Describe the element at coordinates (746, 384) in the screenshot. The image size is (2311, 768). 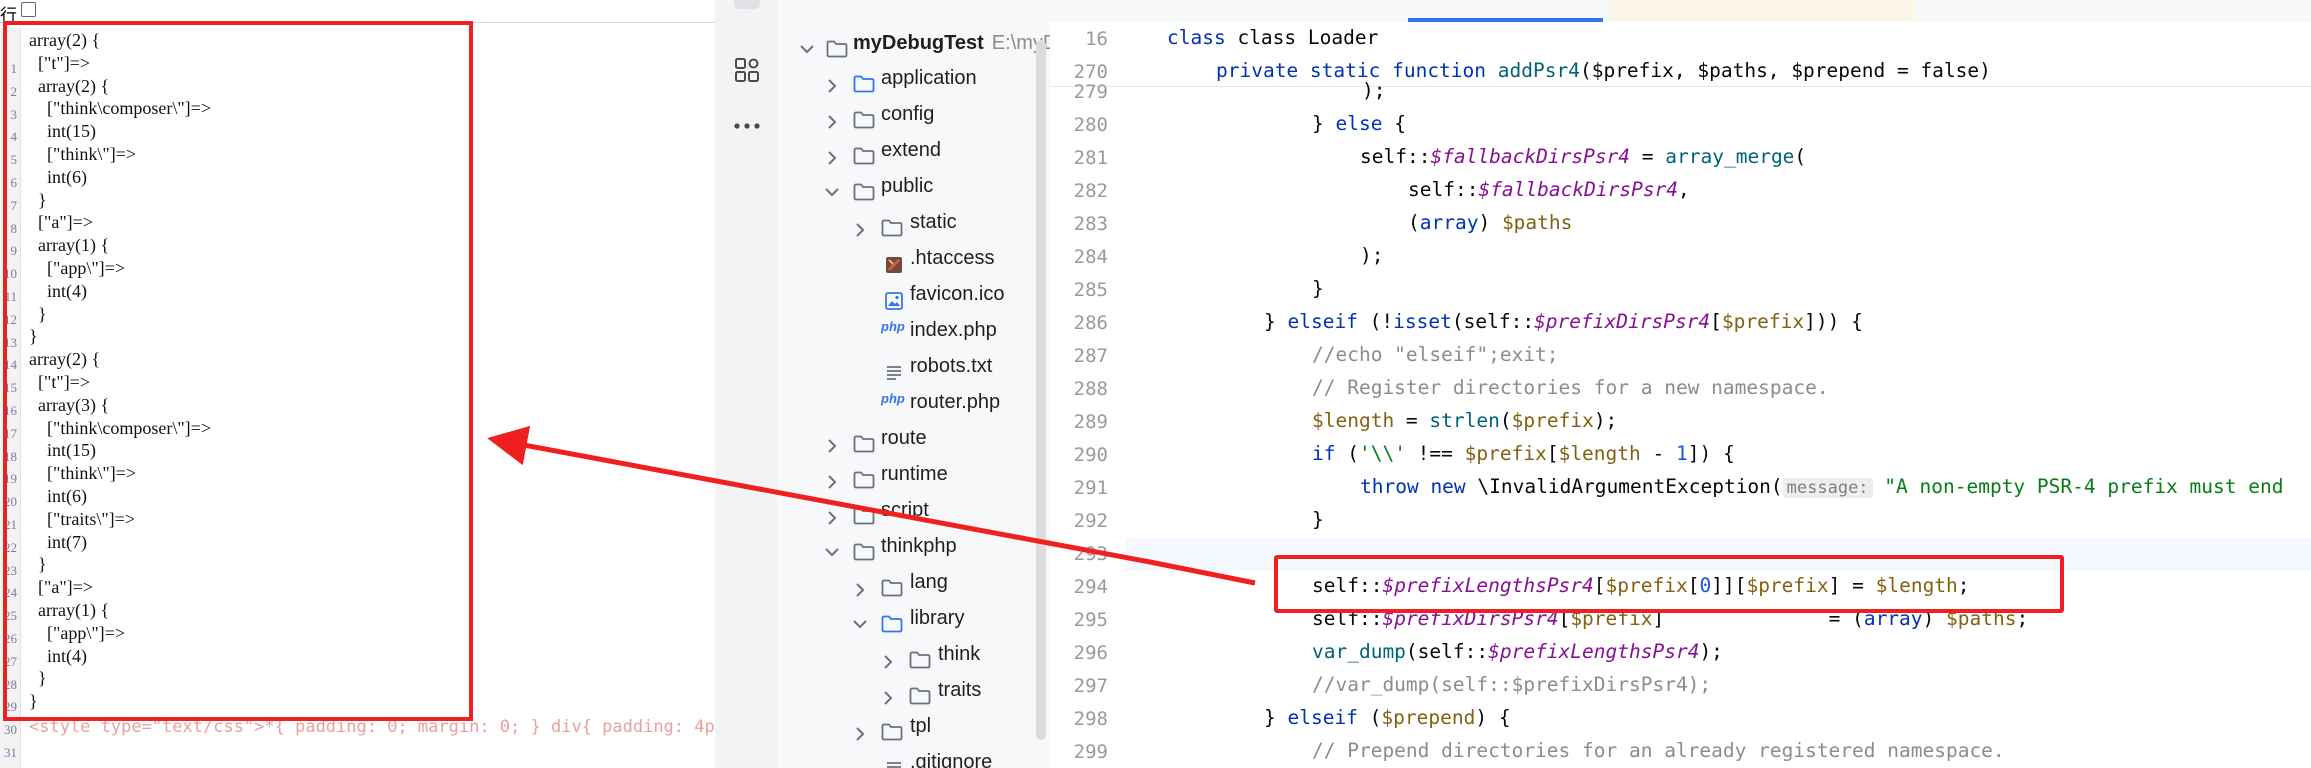
I see `ide-activity-bar` at that location.